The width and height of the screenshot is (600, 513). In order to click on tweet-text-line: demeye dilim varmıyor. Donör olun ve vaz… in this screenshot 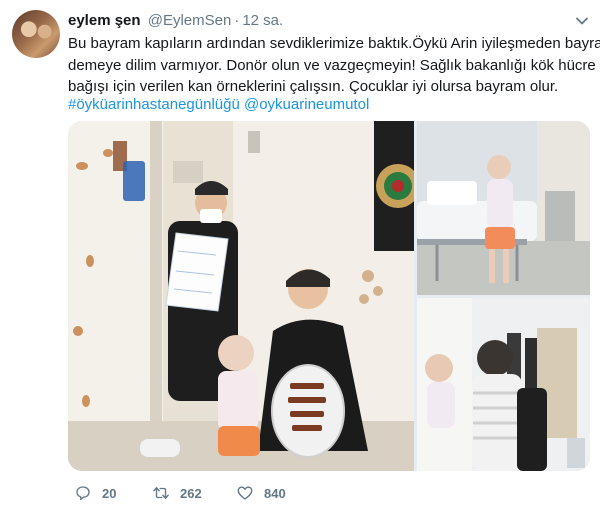, I will do `click(332, 65)`.